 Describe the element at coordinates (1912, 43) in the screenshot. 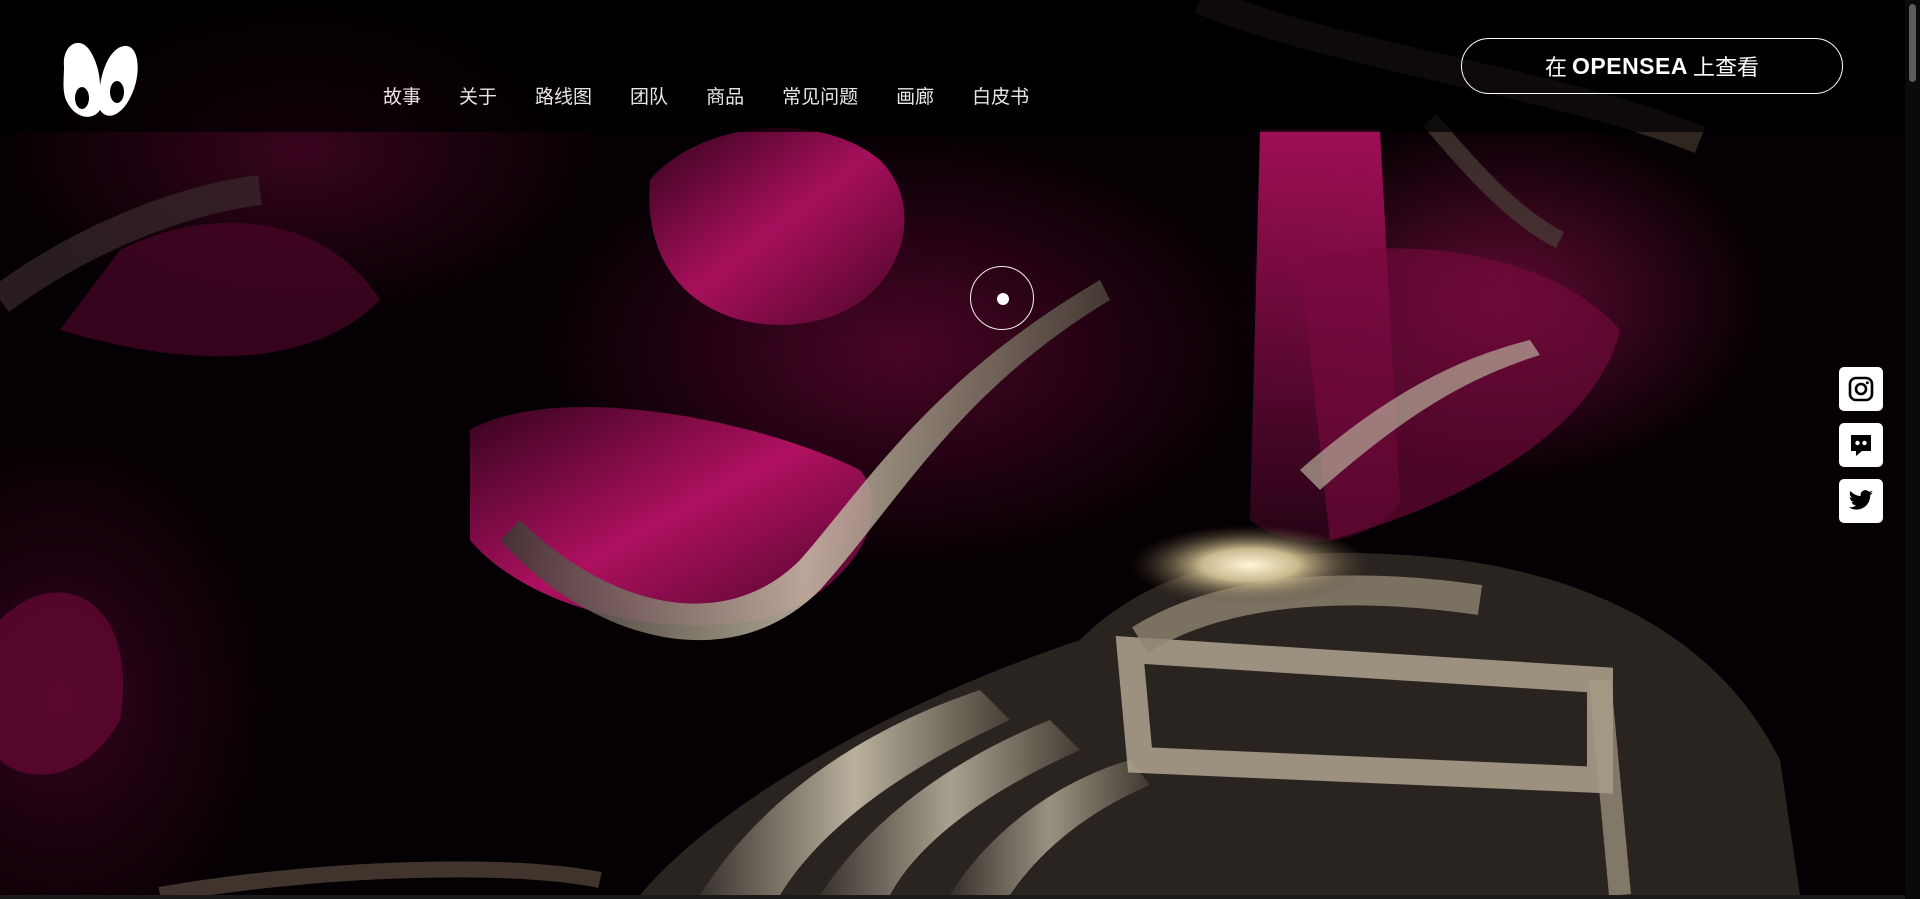

I see `scrollbar-thumb` at that location.